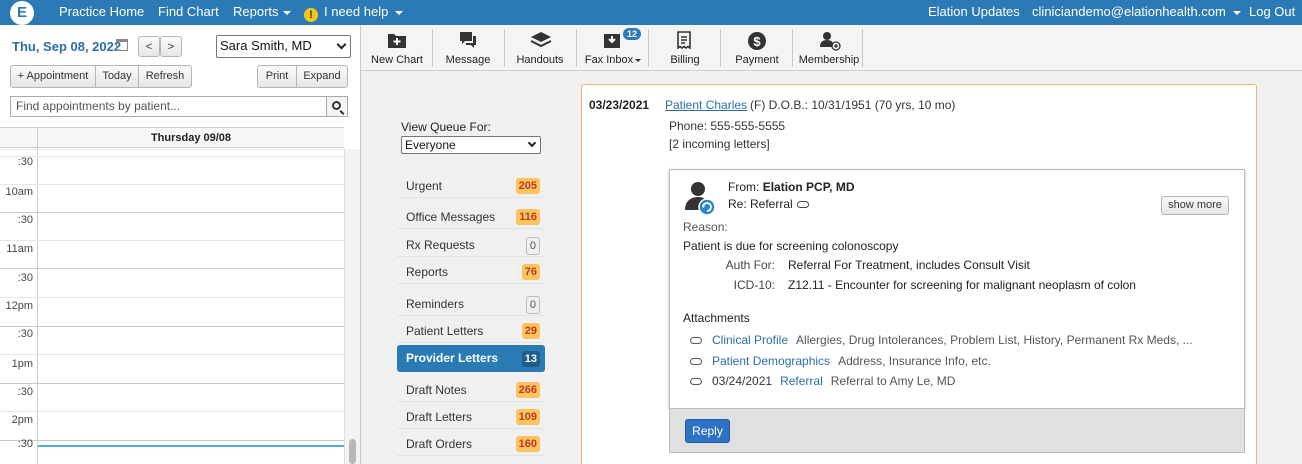  Describe the element at coordinates (427, 272) in the screenshot. I see `queue-item-label: Reports` at that location.